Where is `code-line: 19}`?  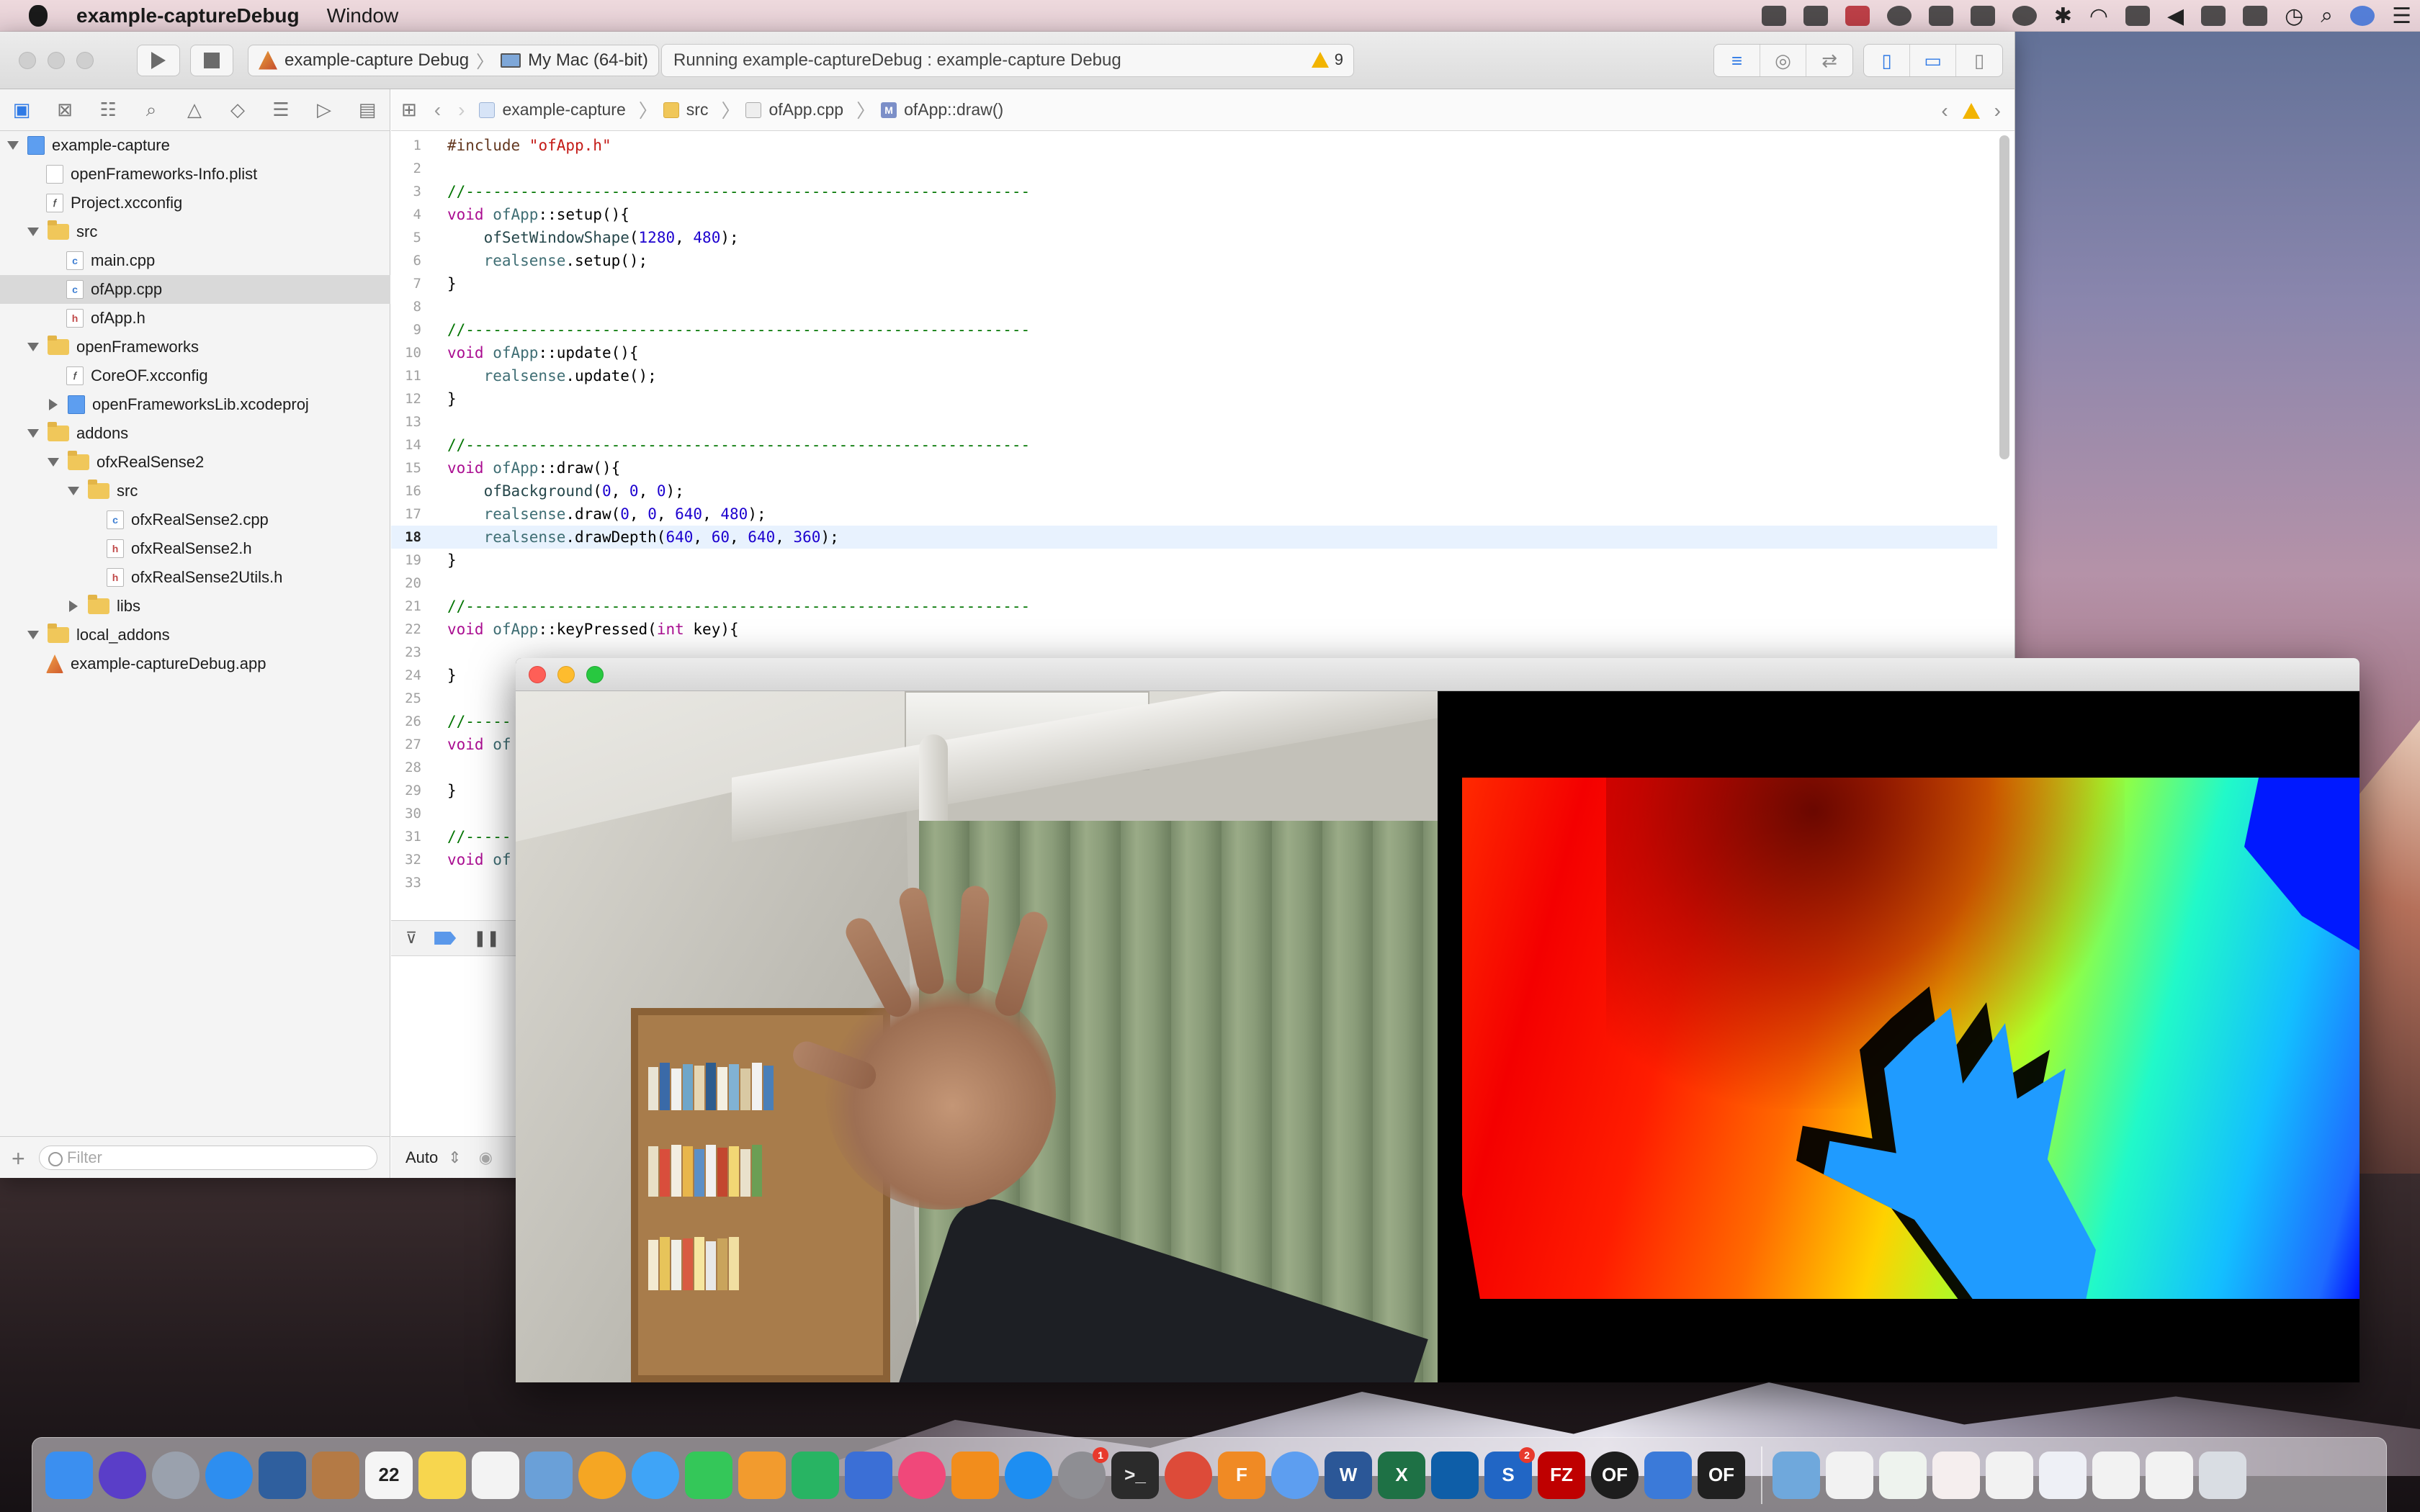
code-line: 19} is located at coordinates (1194, 560).